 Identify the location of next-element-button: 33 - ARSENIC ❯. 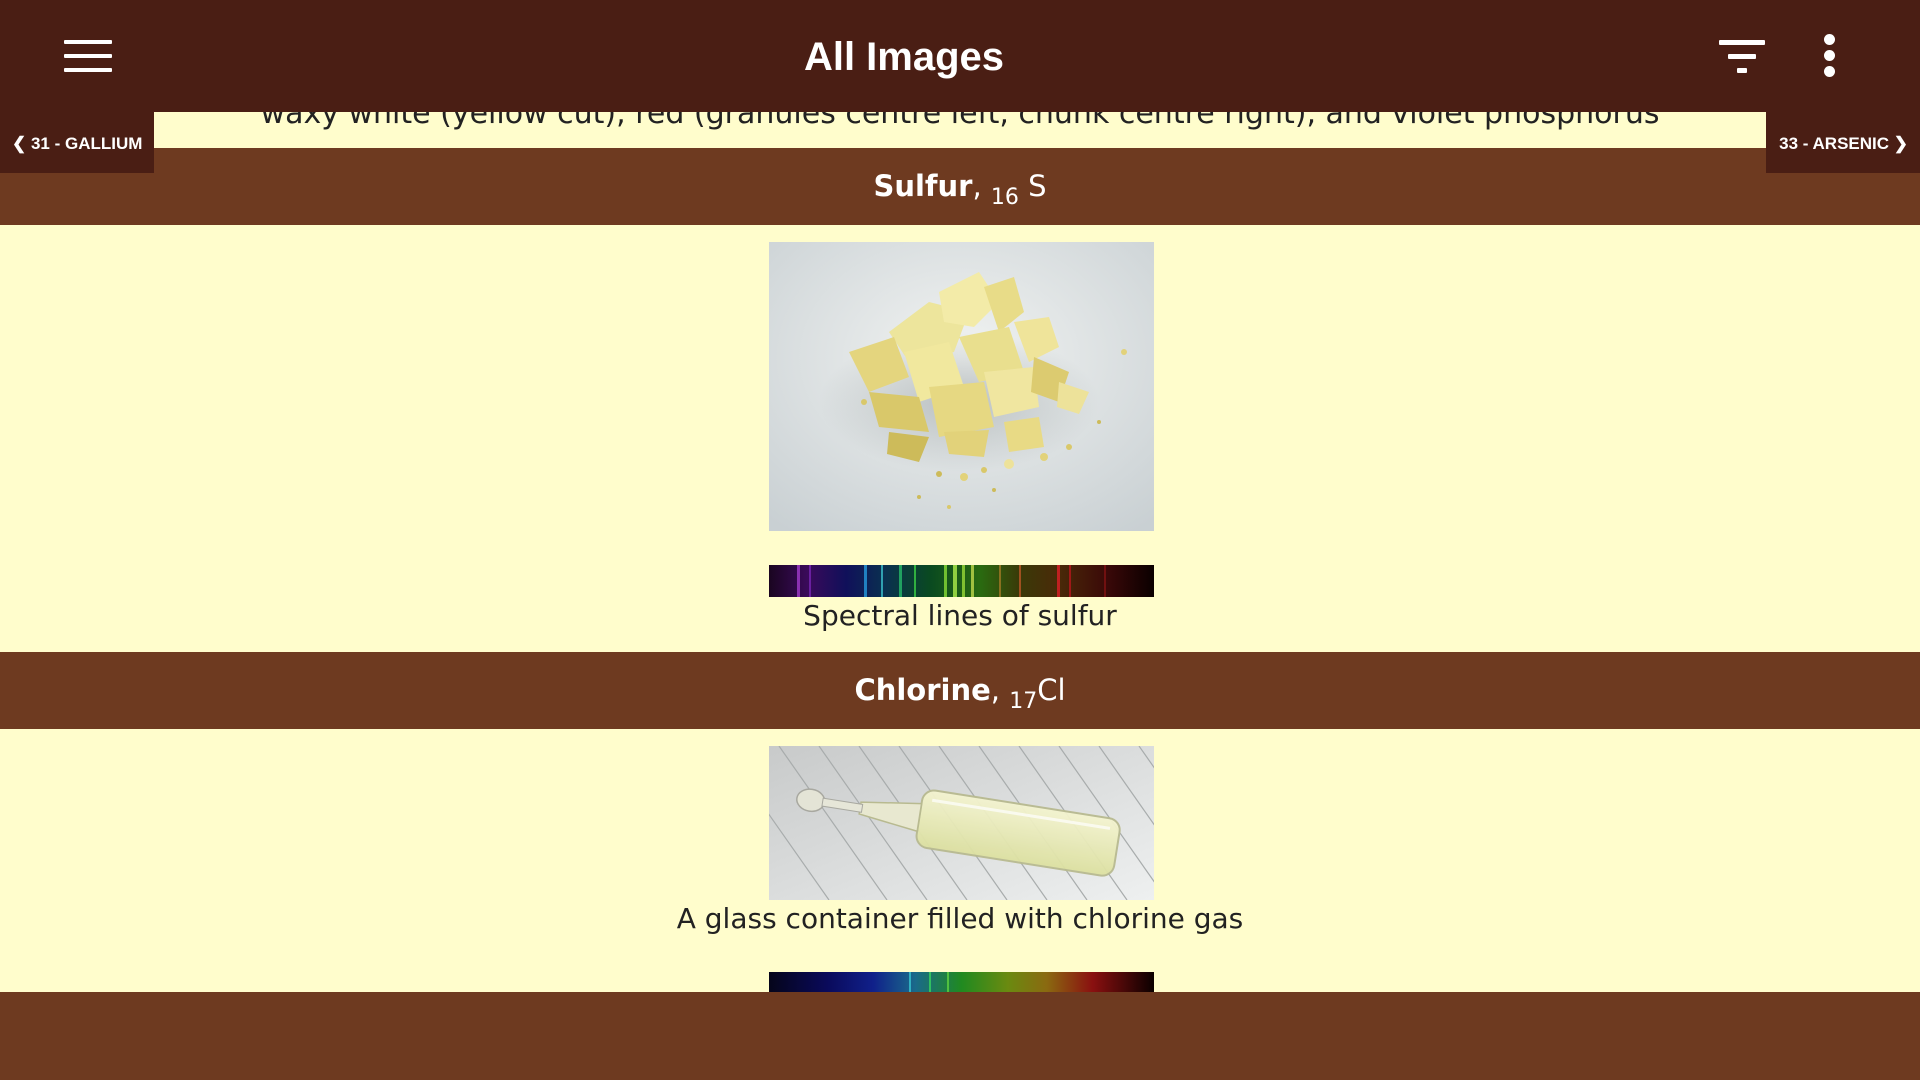
(1843, 142).